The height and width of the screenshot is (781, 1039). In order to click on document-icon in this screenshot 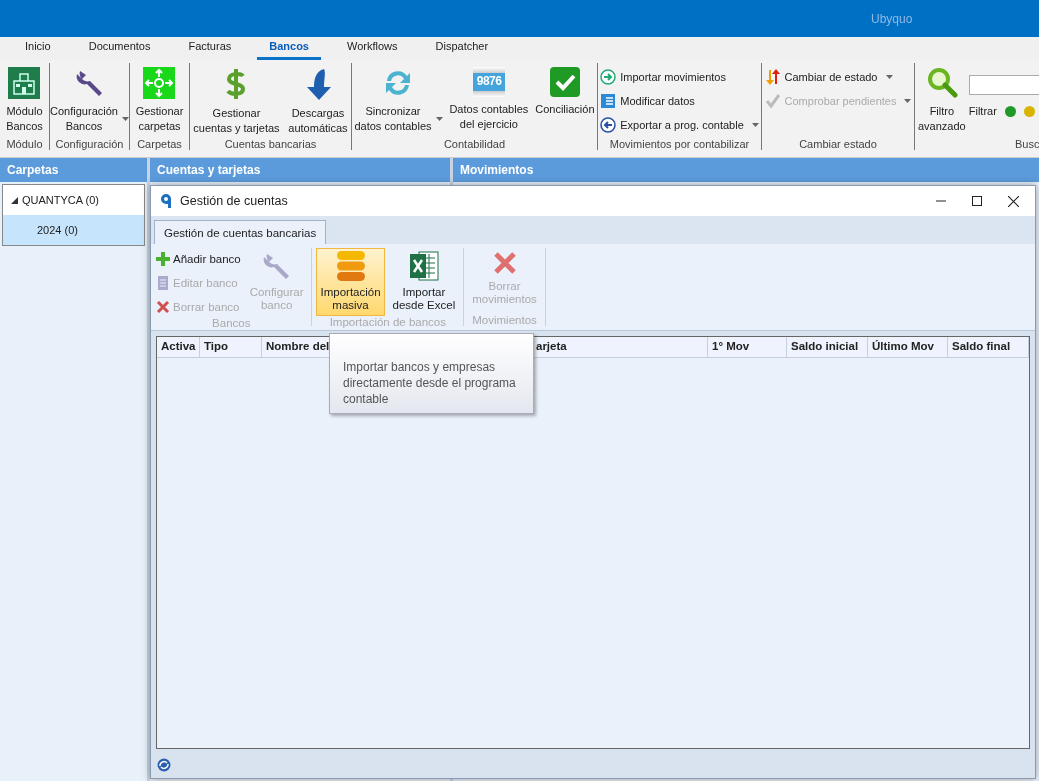, I will do `click(163, 282)`.